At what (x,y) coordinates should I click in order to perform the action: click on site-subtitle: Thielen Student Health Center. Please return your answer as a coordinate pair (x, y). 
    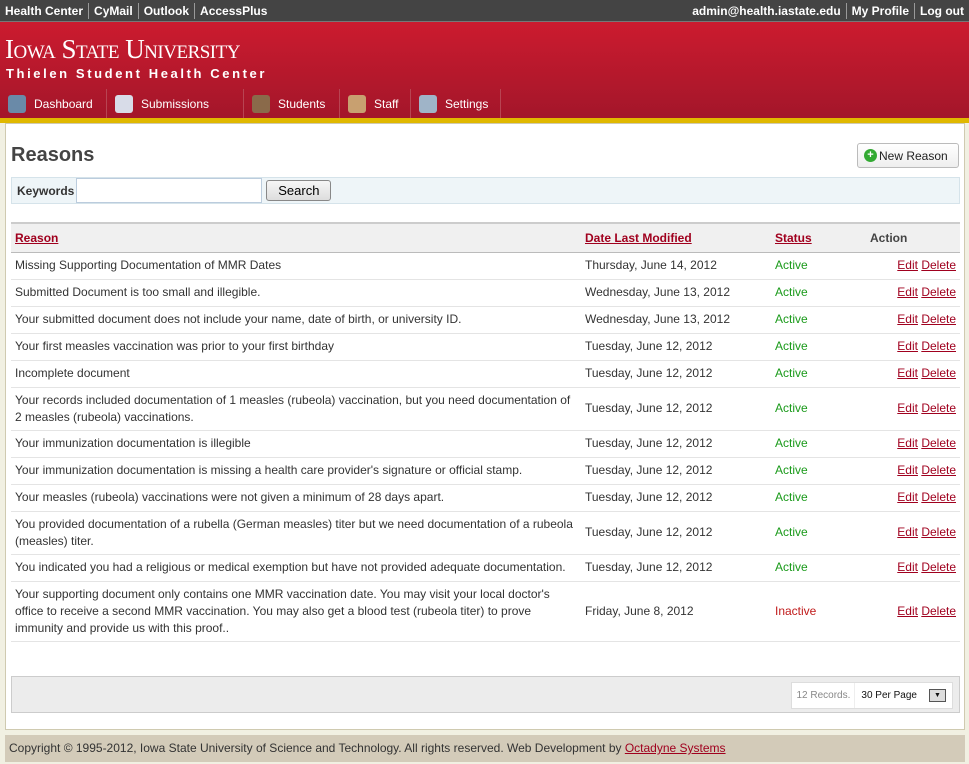
    Looking at the image, I should click on (137, 73).